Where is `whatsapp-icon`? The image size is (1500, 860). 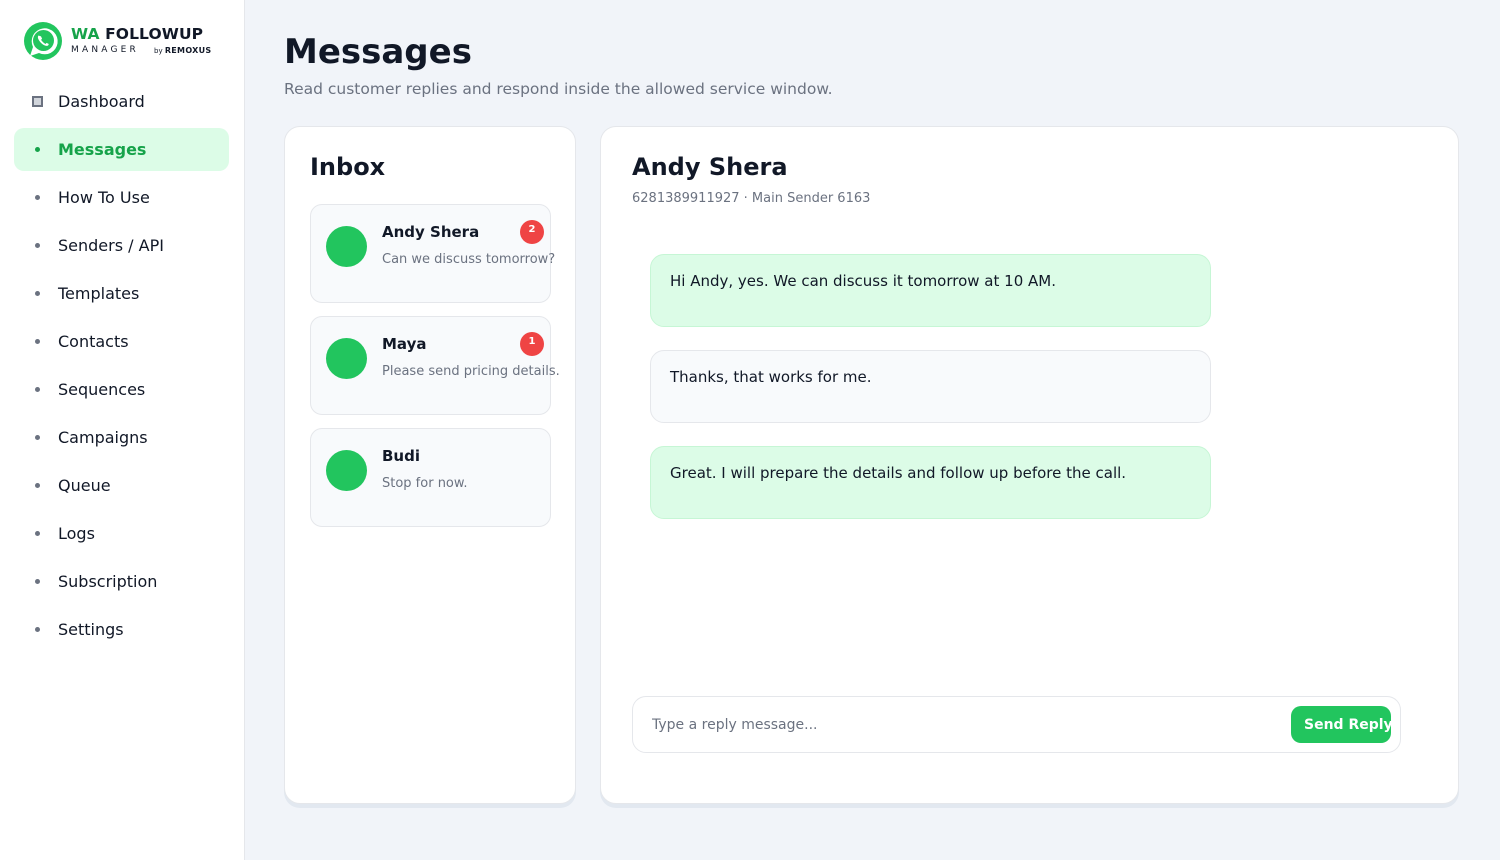 whatsapp-icon is located at coordinates (43, 41).